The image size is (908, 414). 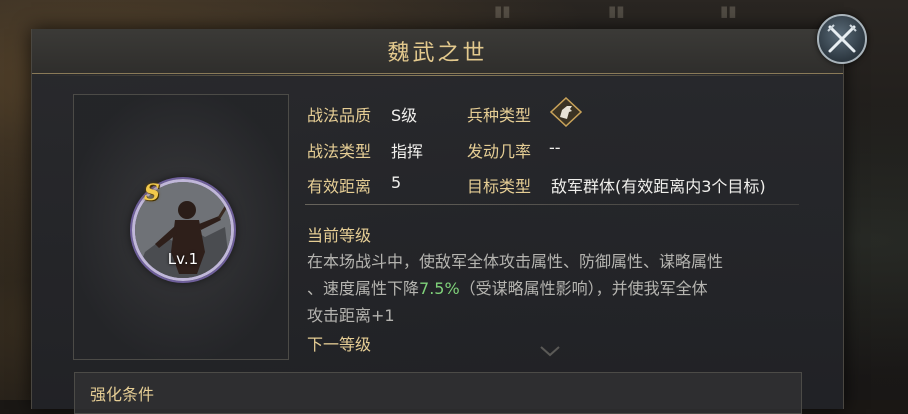 I want to click on target-value: 敌军群体(有效距离内3个目标), so click(x=658, y=186).